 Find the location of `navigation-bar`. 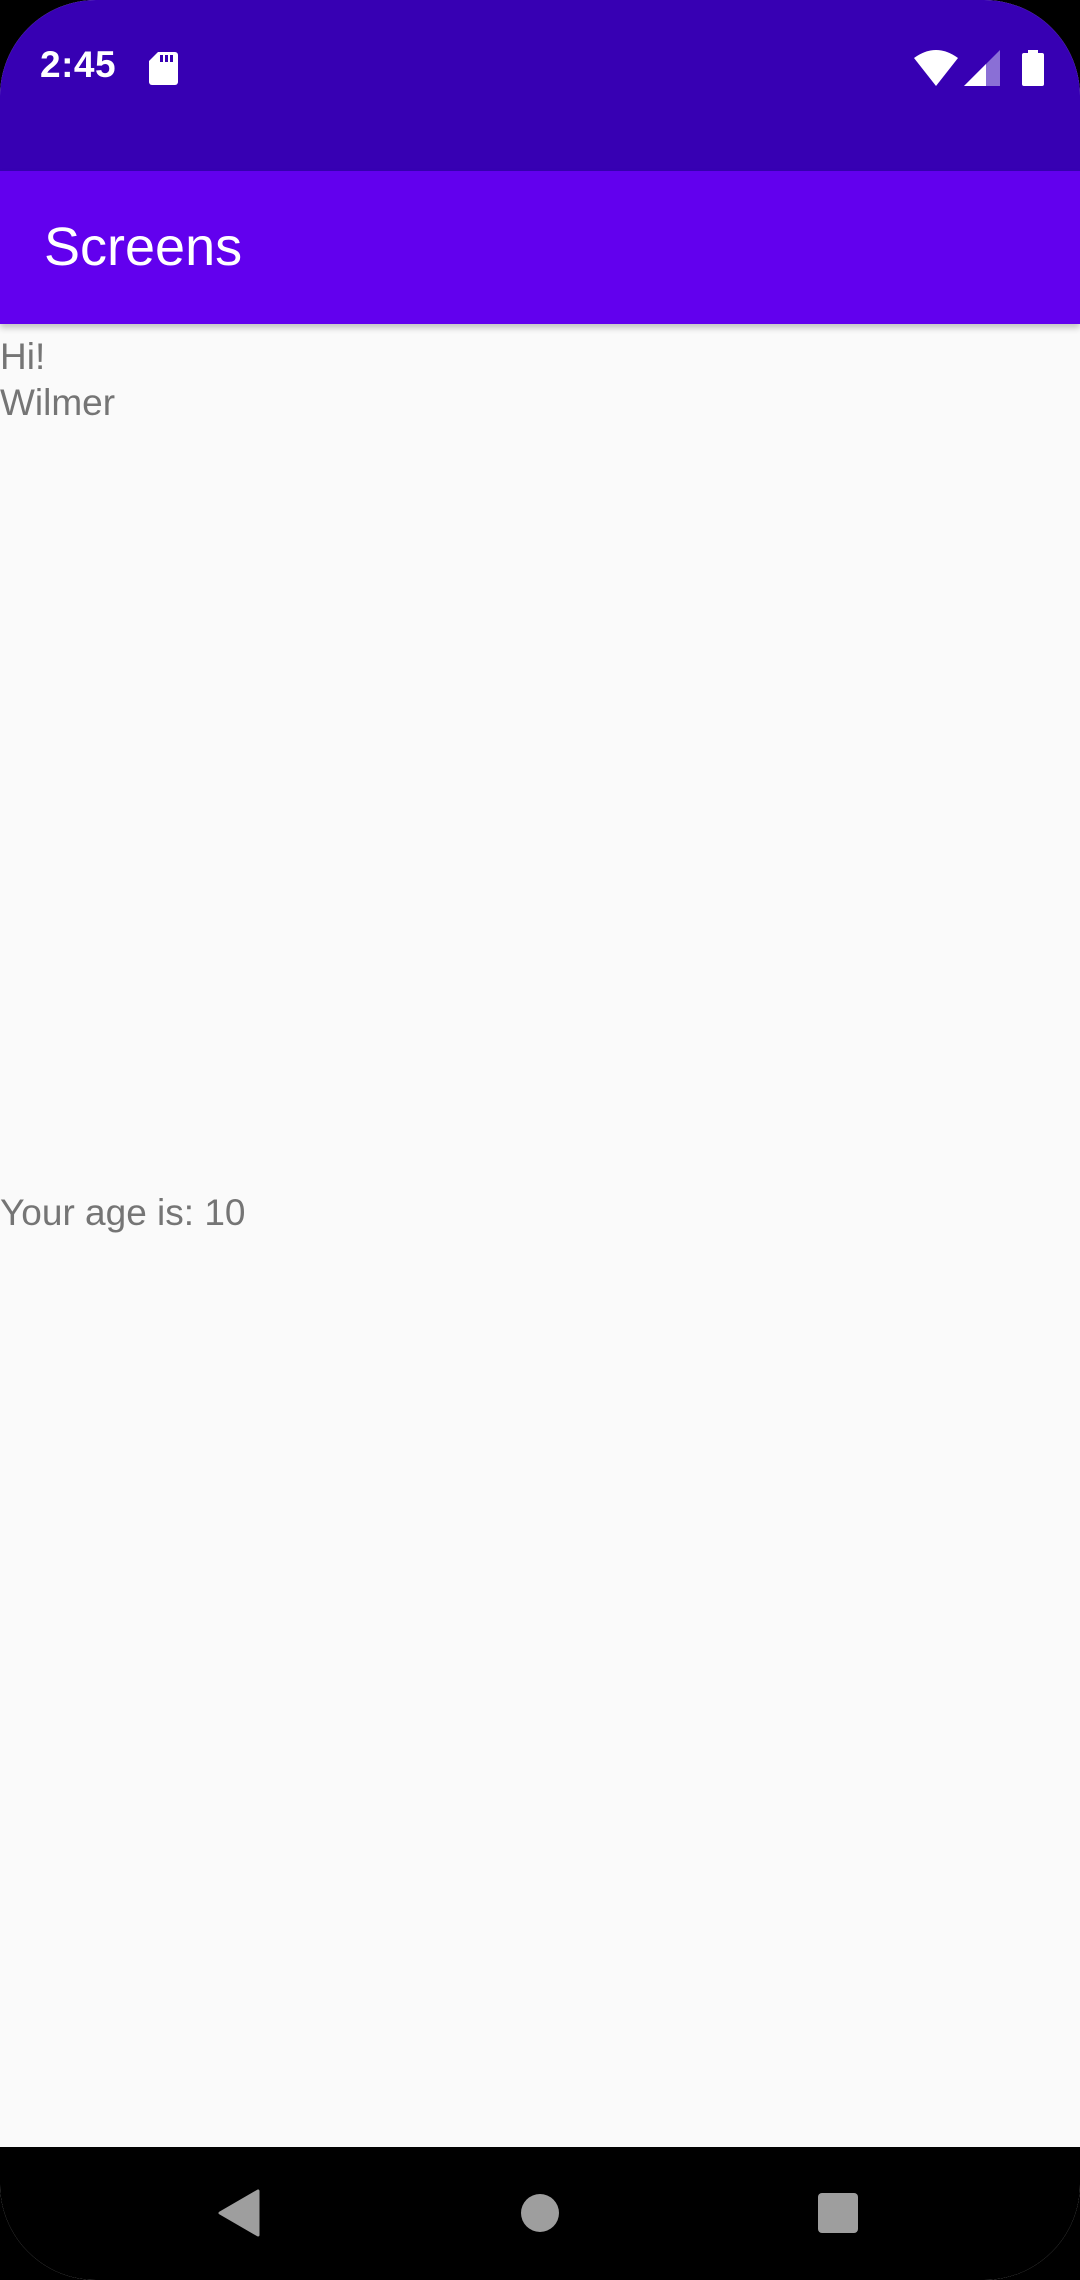

navigation-bar is located at coordinates (540, 2213).